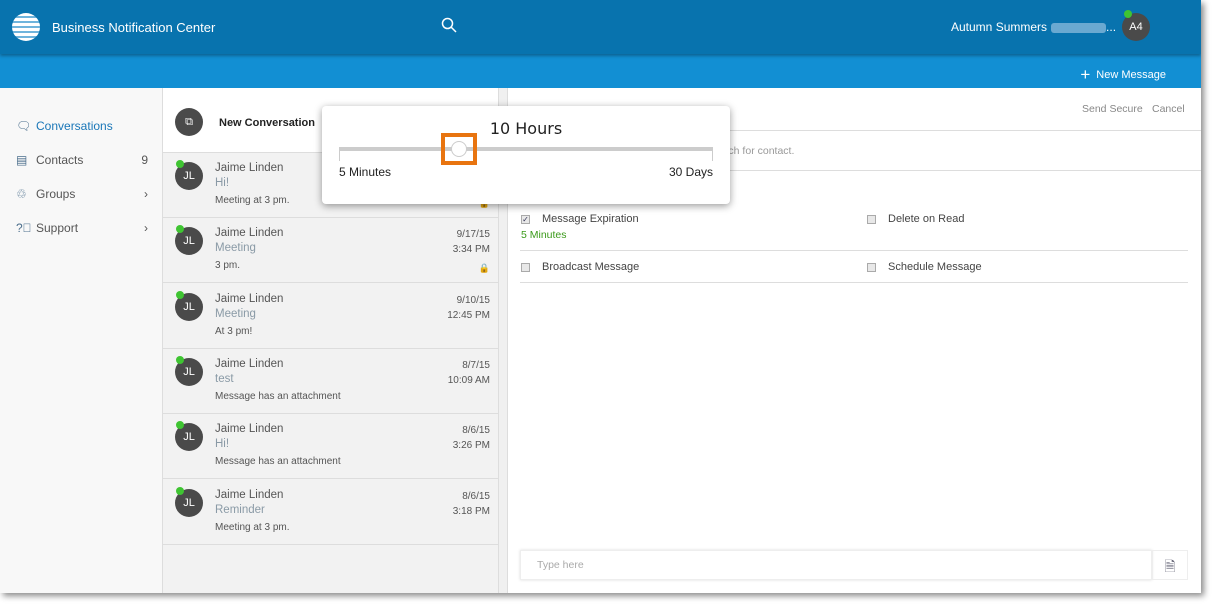  What do you see at coordinates (471, 511) in the screenshot?
I see `time: 3:18 PM` at bounding box center [471, 511].